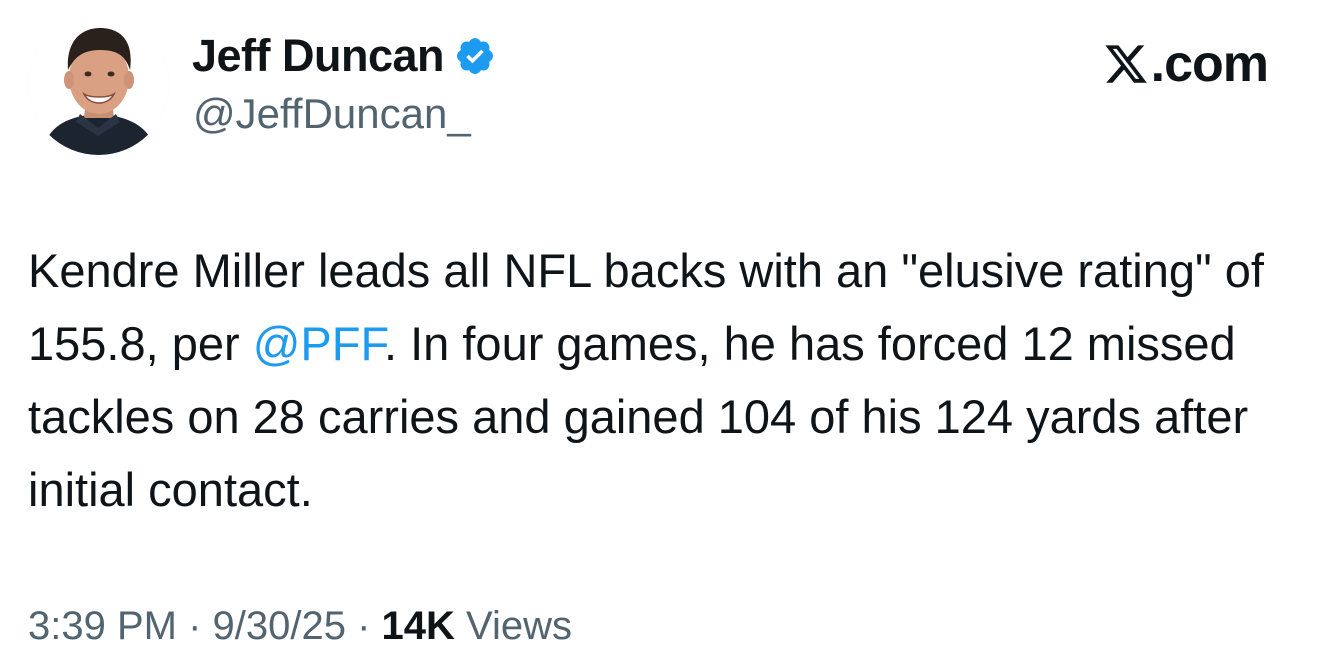 The width and height of the screenshot is (1320, 665). What do you see at coordinates (475, 56) in the screenshot?
I see `verified-badge-icon` at bounding box center [475, 56].